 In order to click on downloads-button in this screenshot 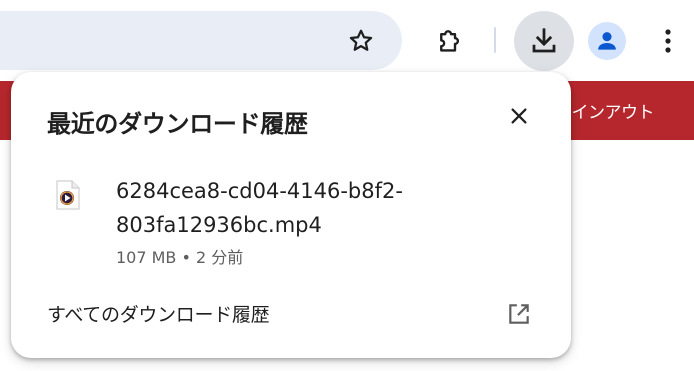, I will do `click(544, 41)`.